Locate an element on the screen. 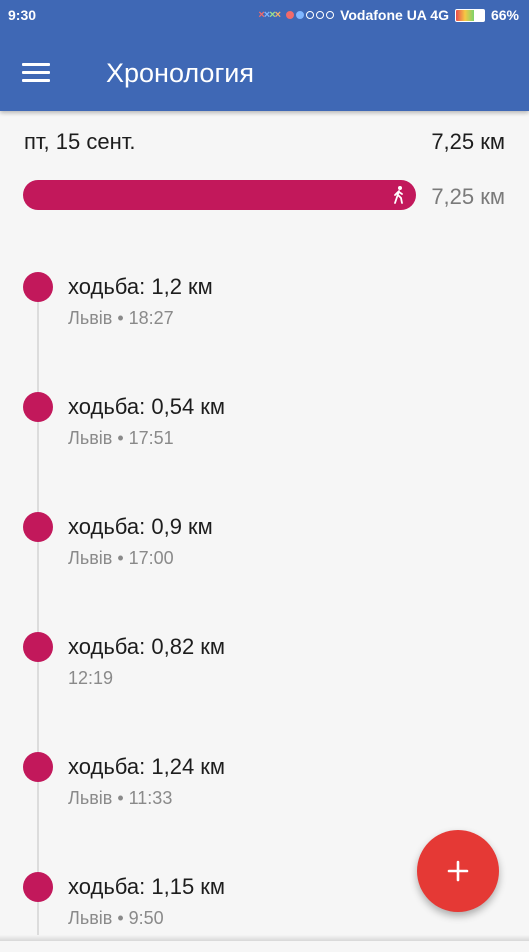 The image size is (529, 952). timeline-item: ходьба: 0,9 км Львів • 17:00 is located at coordinates (264, 552).